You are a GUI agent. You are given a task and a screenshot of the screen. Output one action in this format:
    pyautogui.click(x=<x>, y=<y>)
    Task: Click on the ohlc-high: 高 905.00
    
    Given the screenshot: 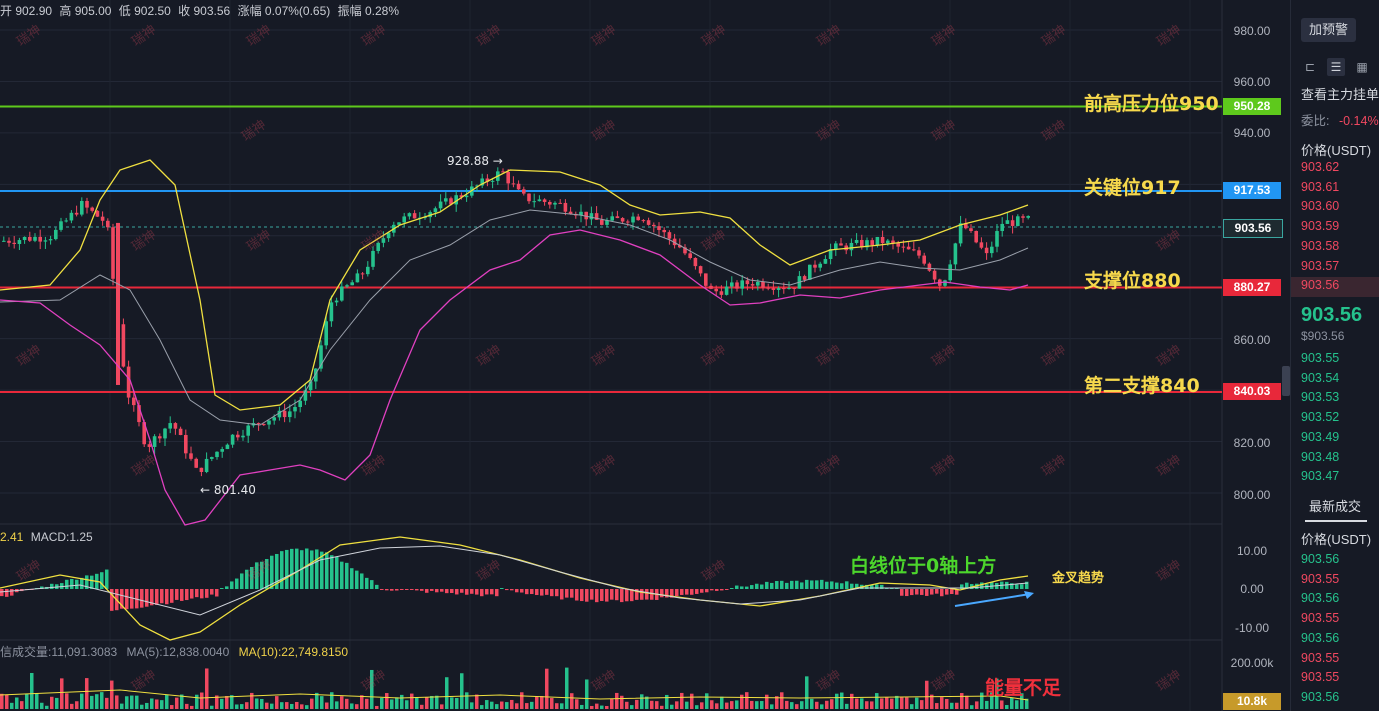 What is the action you would take?
    pyautogui.click(x=85, y=11)
    